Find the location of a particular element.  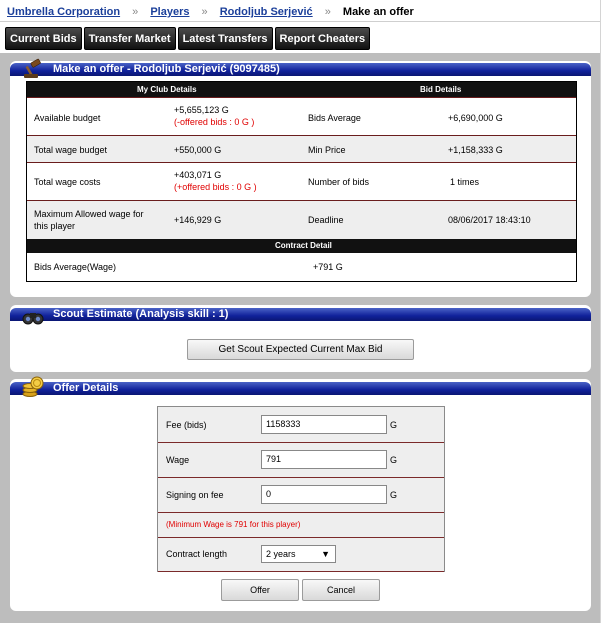

wage-label: Wage is located at coordinates (178, 460).